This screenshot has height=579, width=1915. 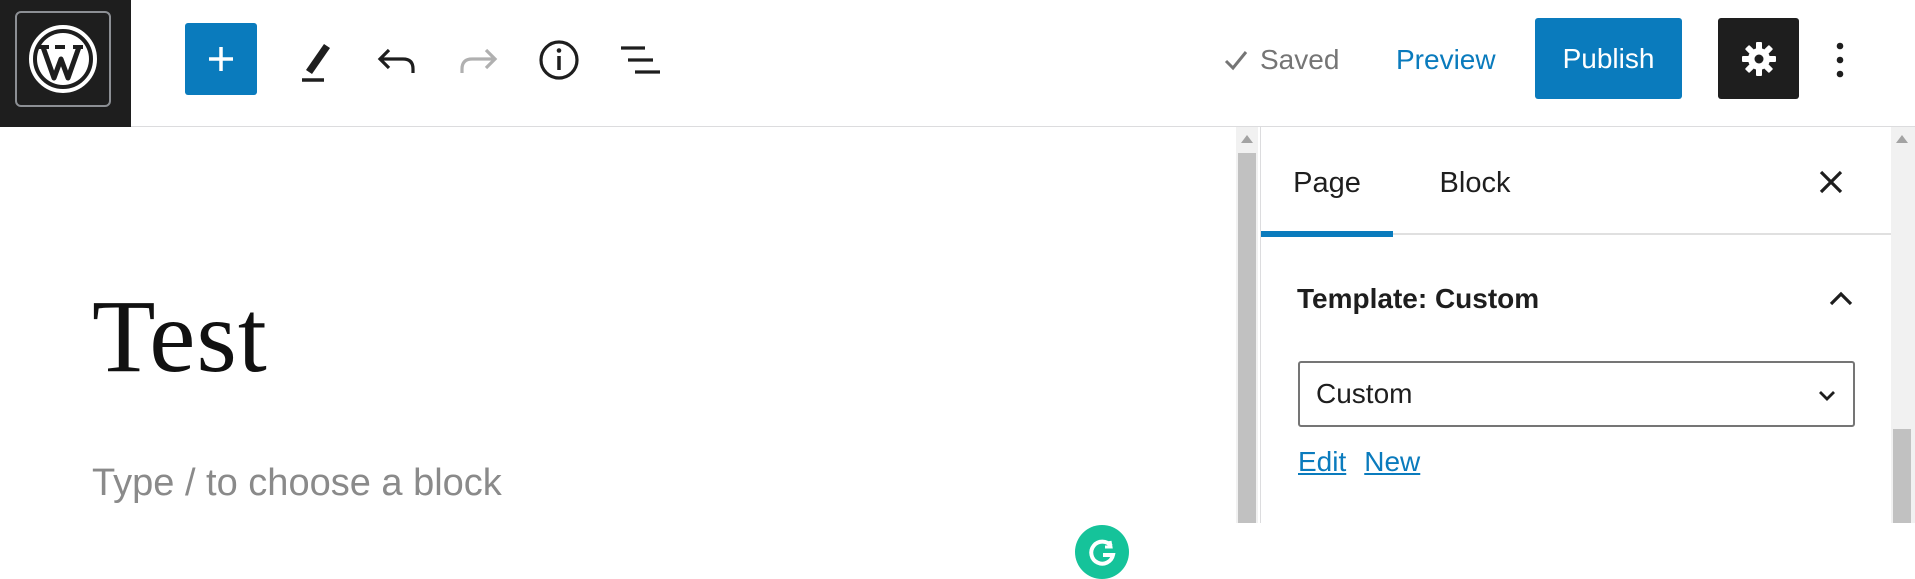 I want to click on canvas-scrollbar, so click(x=1247, y=325).